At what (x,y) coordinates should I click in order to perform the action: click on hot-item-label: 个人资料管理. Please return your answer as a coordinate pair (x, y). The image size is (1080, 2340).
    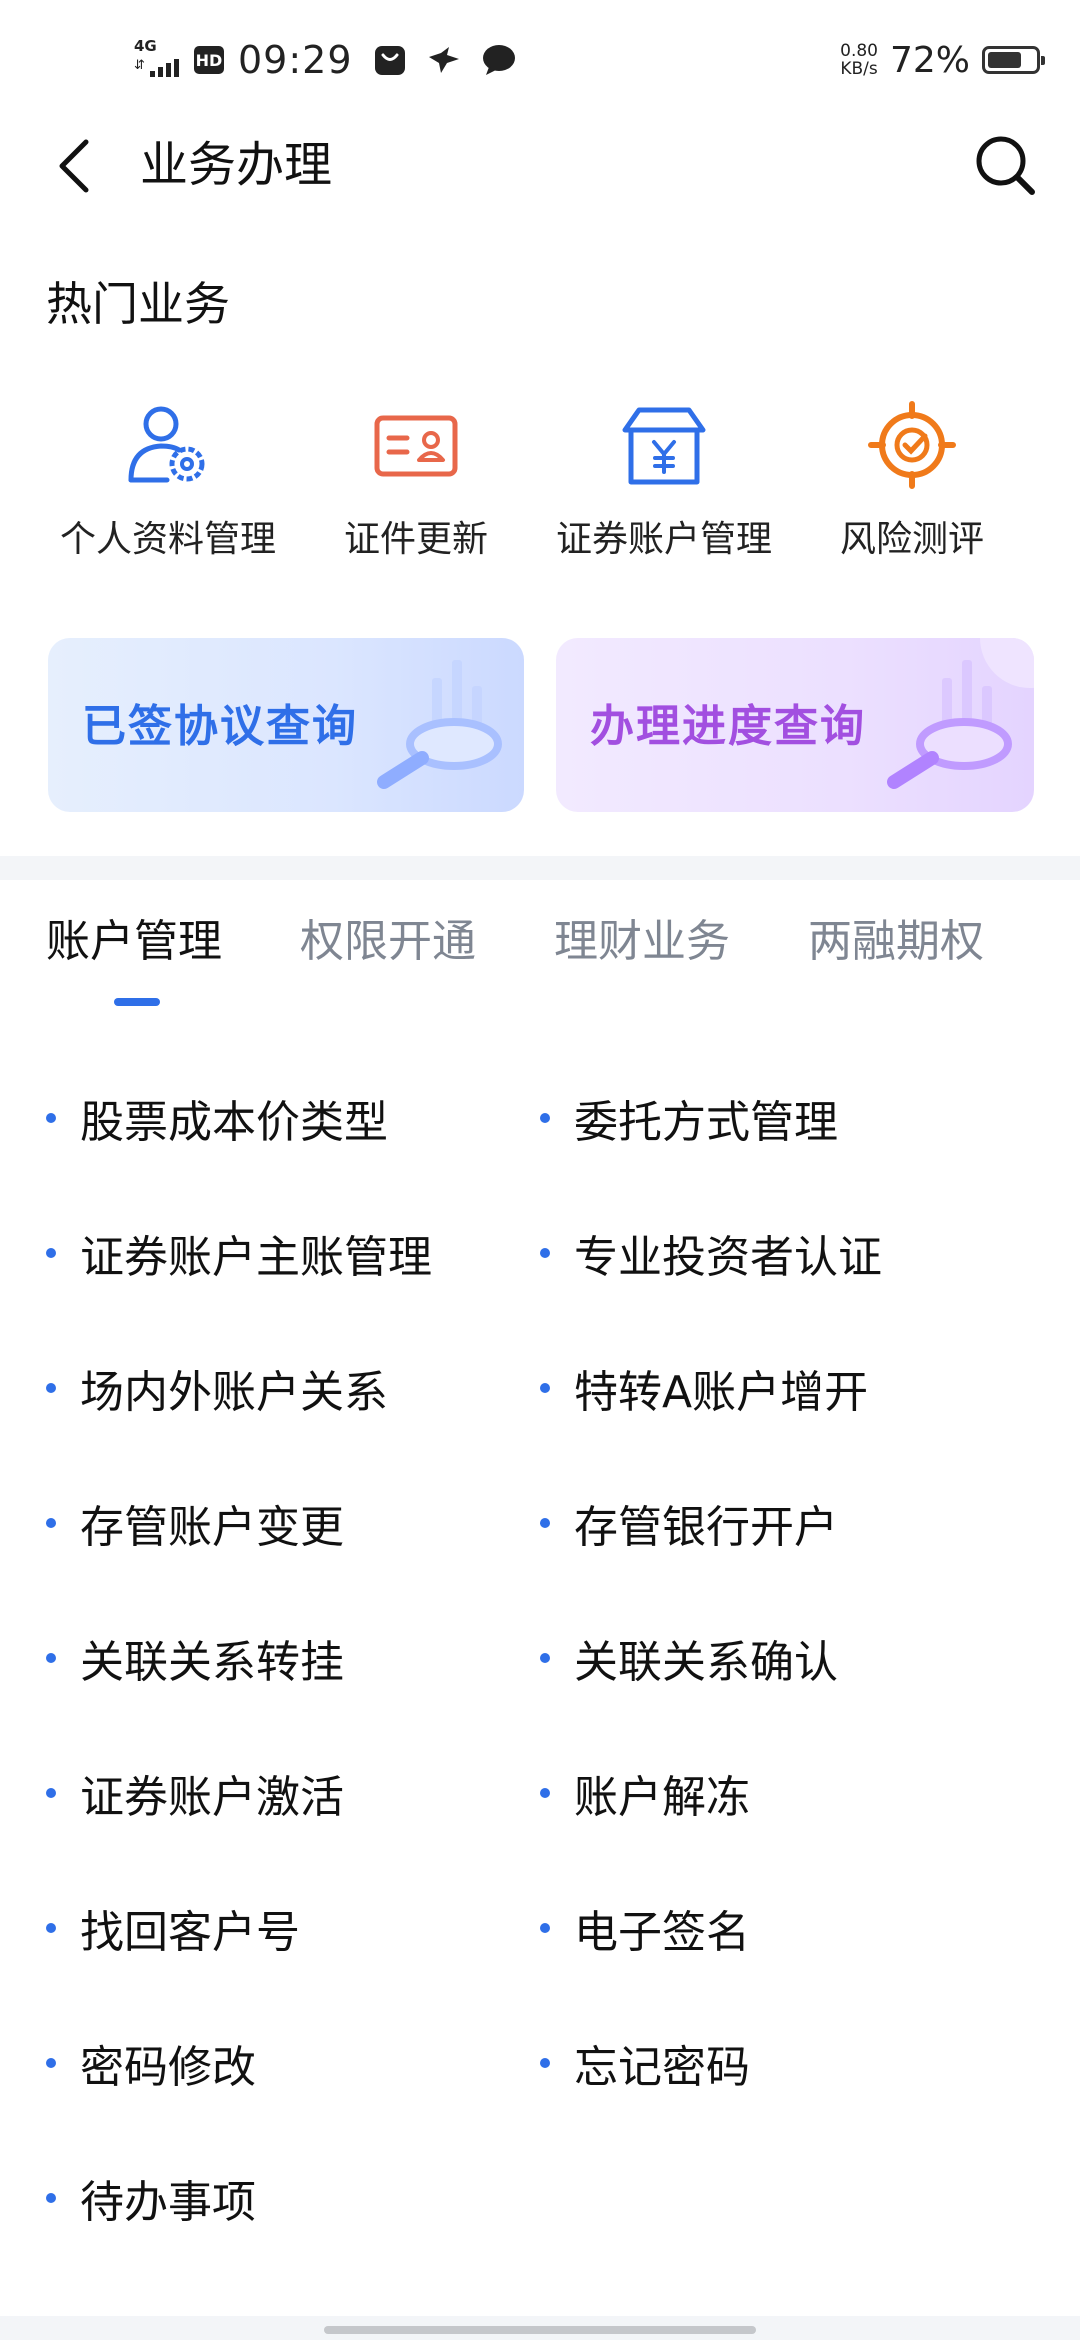
    Looking at the image, I should click on (167, 539).